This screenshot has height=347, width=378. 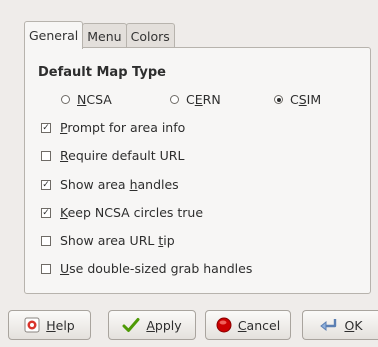 I want to click on map-type-radio-group: NCSA CERN CSIM, so click(x=211, y=101).